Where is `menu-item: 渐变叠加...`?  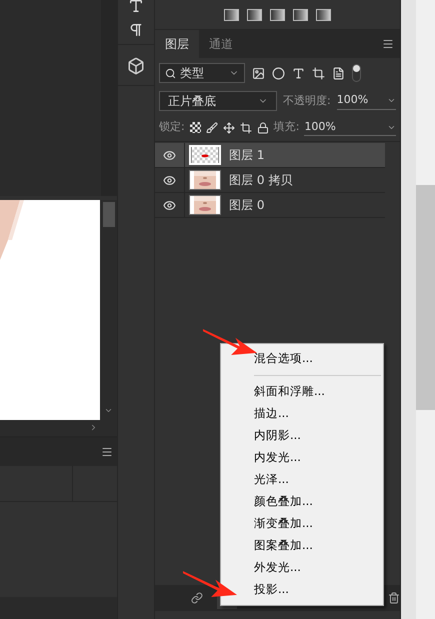 menu-item: 渐变叠加... is located at coordinates (318, 524).